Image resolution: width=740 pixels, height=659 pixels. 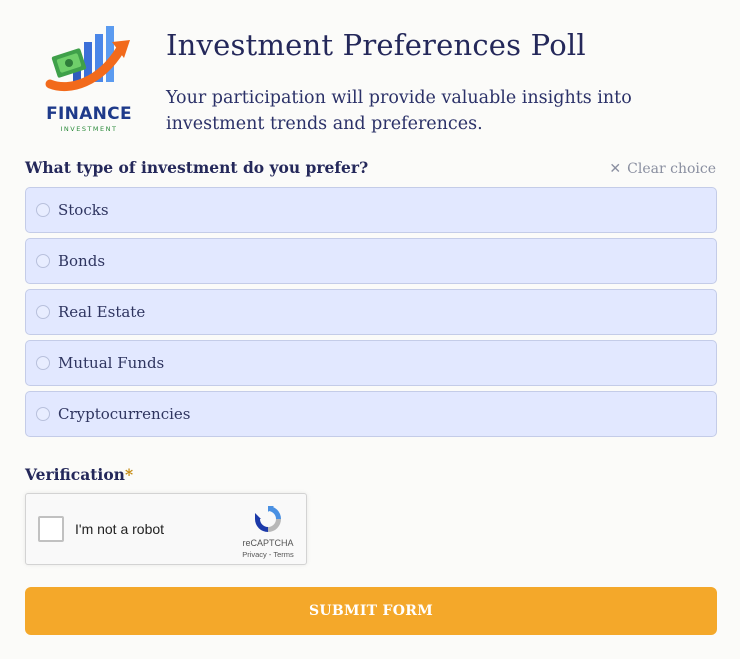 I want to click on verification-label: Verification*, so click(x=79, y=474).